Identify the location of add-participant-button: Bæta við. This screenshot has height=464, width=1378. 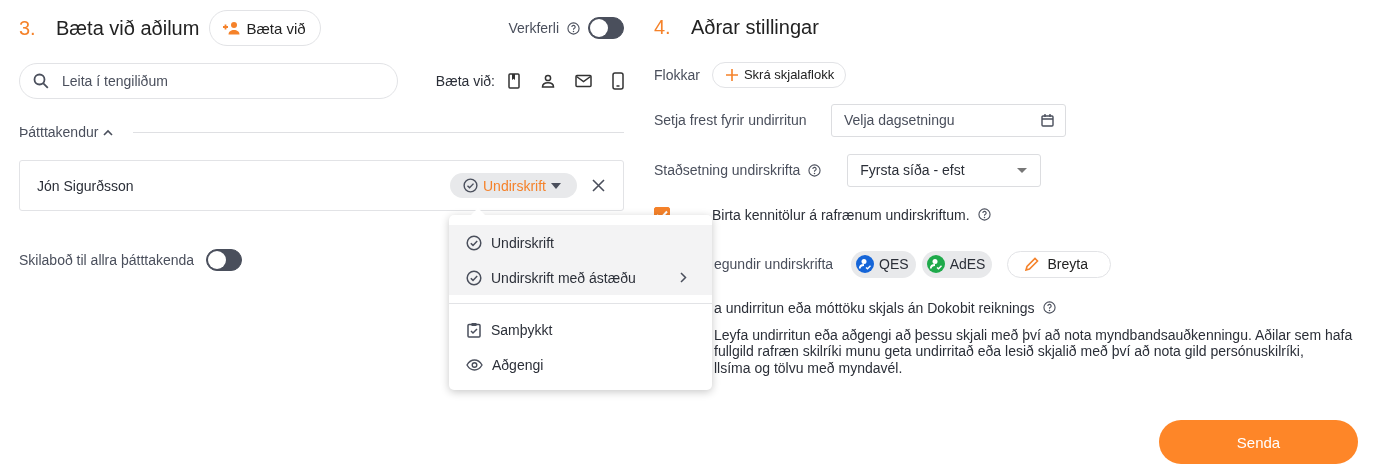
(265, 28).